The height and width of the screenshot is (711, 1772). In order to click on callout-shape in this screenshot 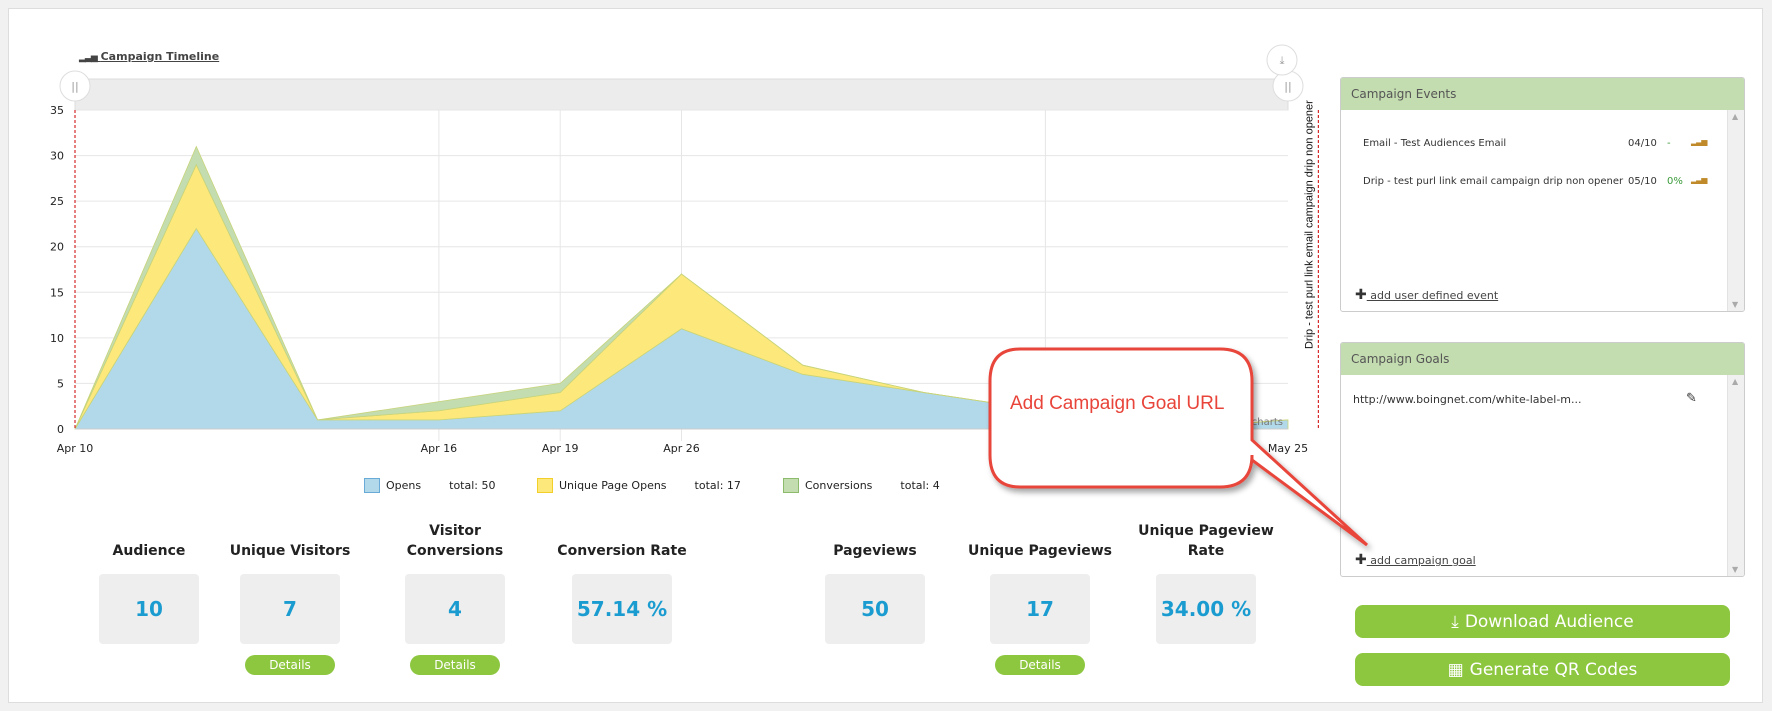, I will do `click(1178, 447)`.